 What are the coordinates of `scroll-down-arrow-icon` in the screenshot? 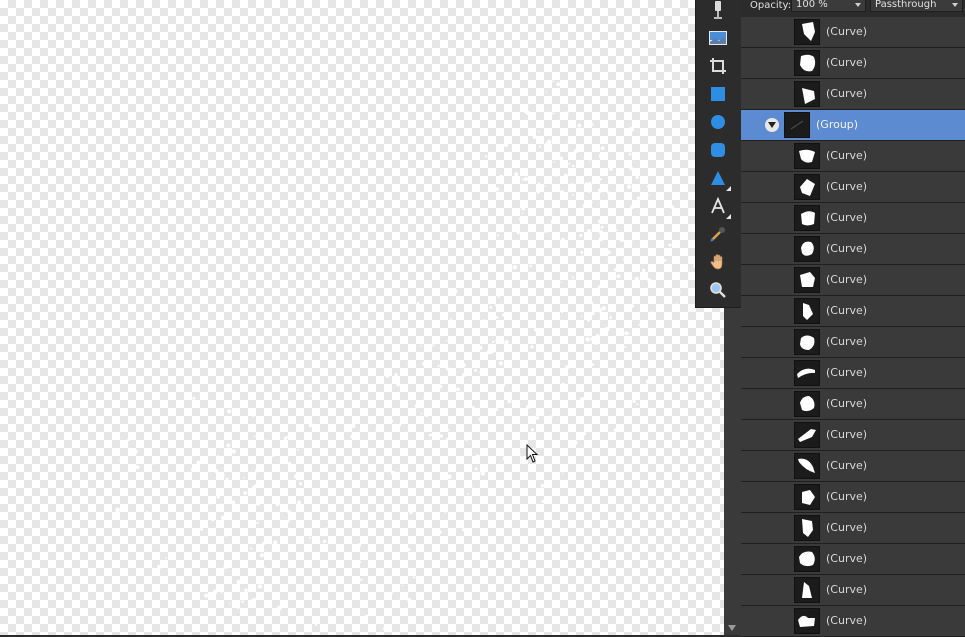 It's located at (732, 628).